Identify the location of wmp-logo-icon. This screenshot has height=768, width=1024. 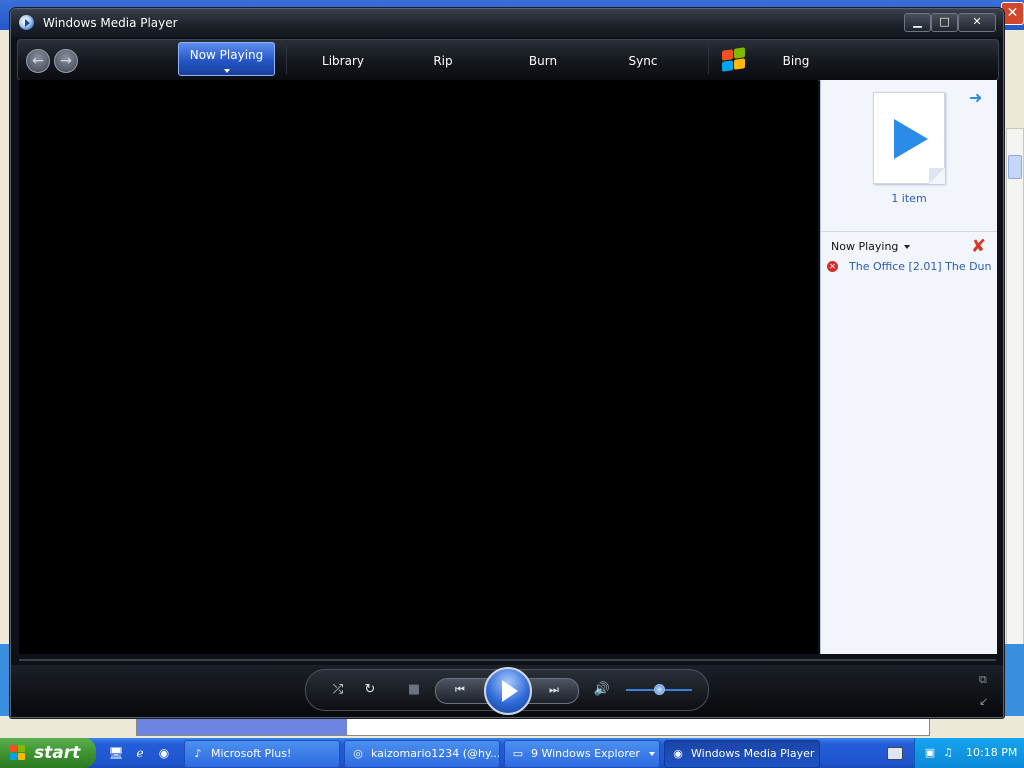
(26, 22).